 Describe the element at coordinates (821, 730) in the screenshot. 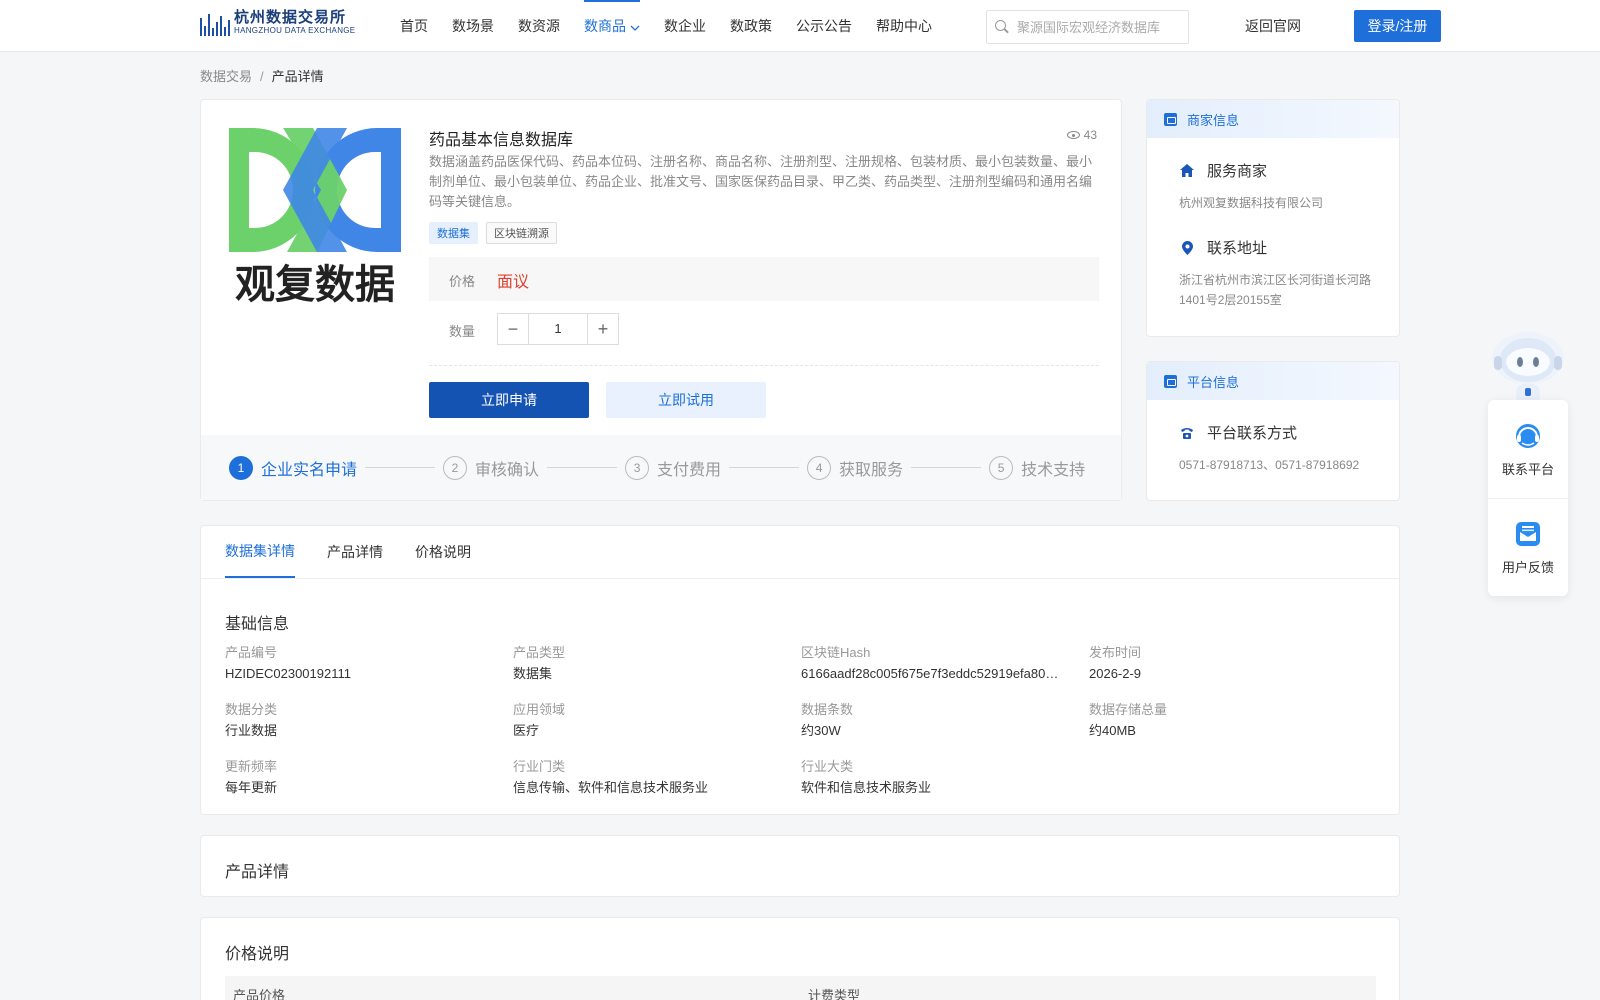

I see `info-field-value: 约30W` at that location.